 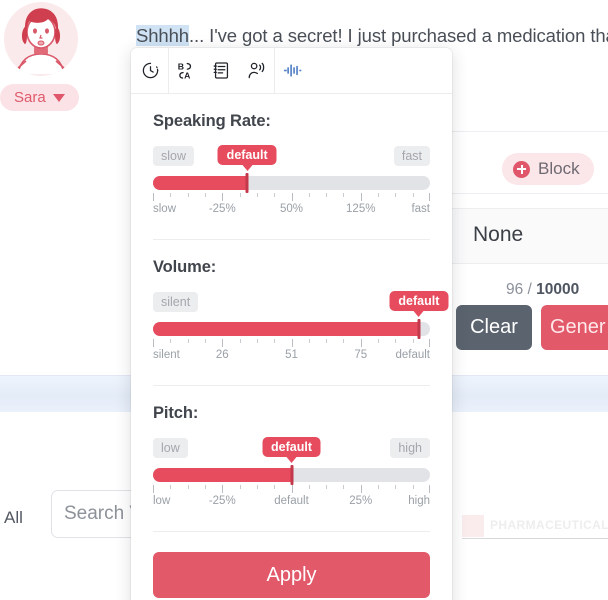 I want to click on pitch-handle, so click(x=291, y=475).